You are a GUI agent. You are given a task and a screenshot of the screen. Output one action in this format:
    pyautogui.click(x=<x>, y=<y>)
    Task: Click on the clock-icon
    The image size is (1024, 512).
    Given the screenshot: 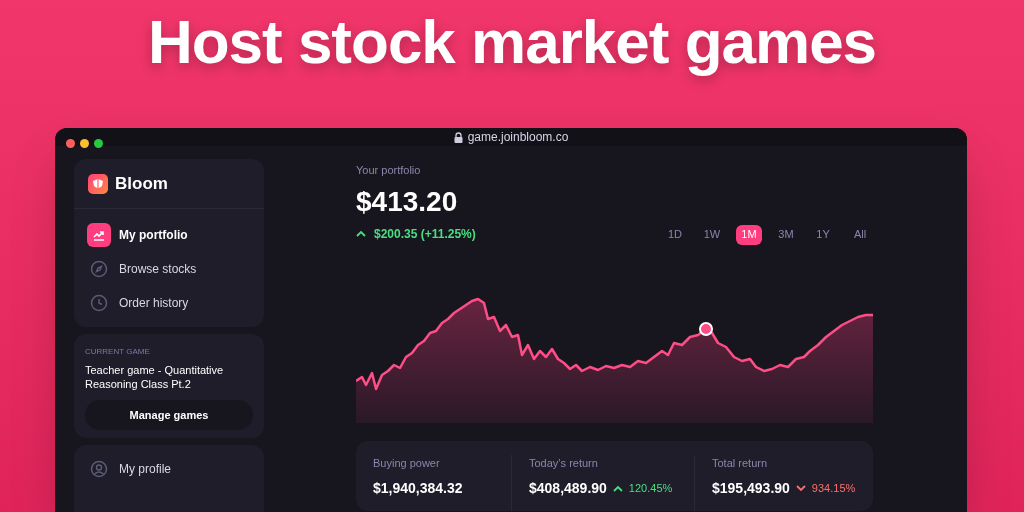 What is the action you would take?
    pyautogui.click(x=99, y=303)
    